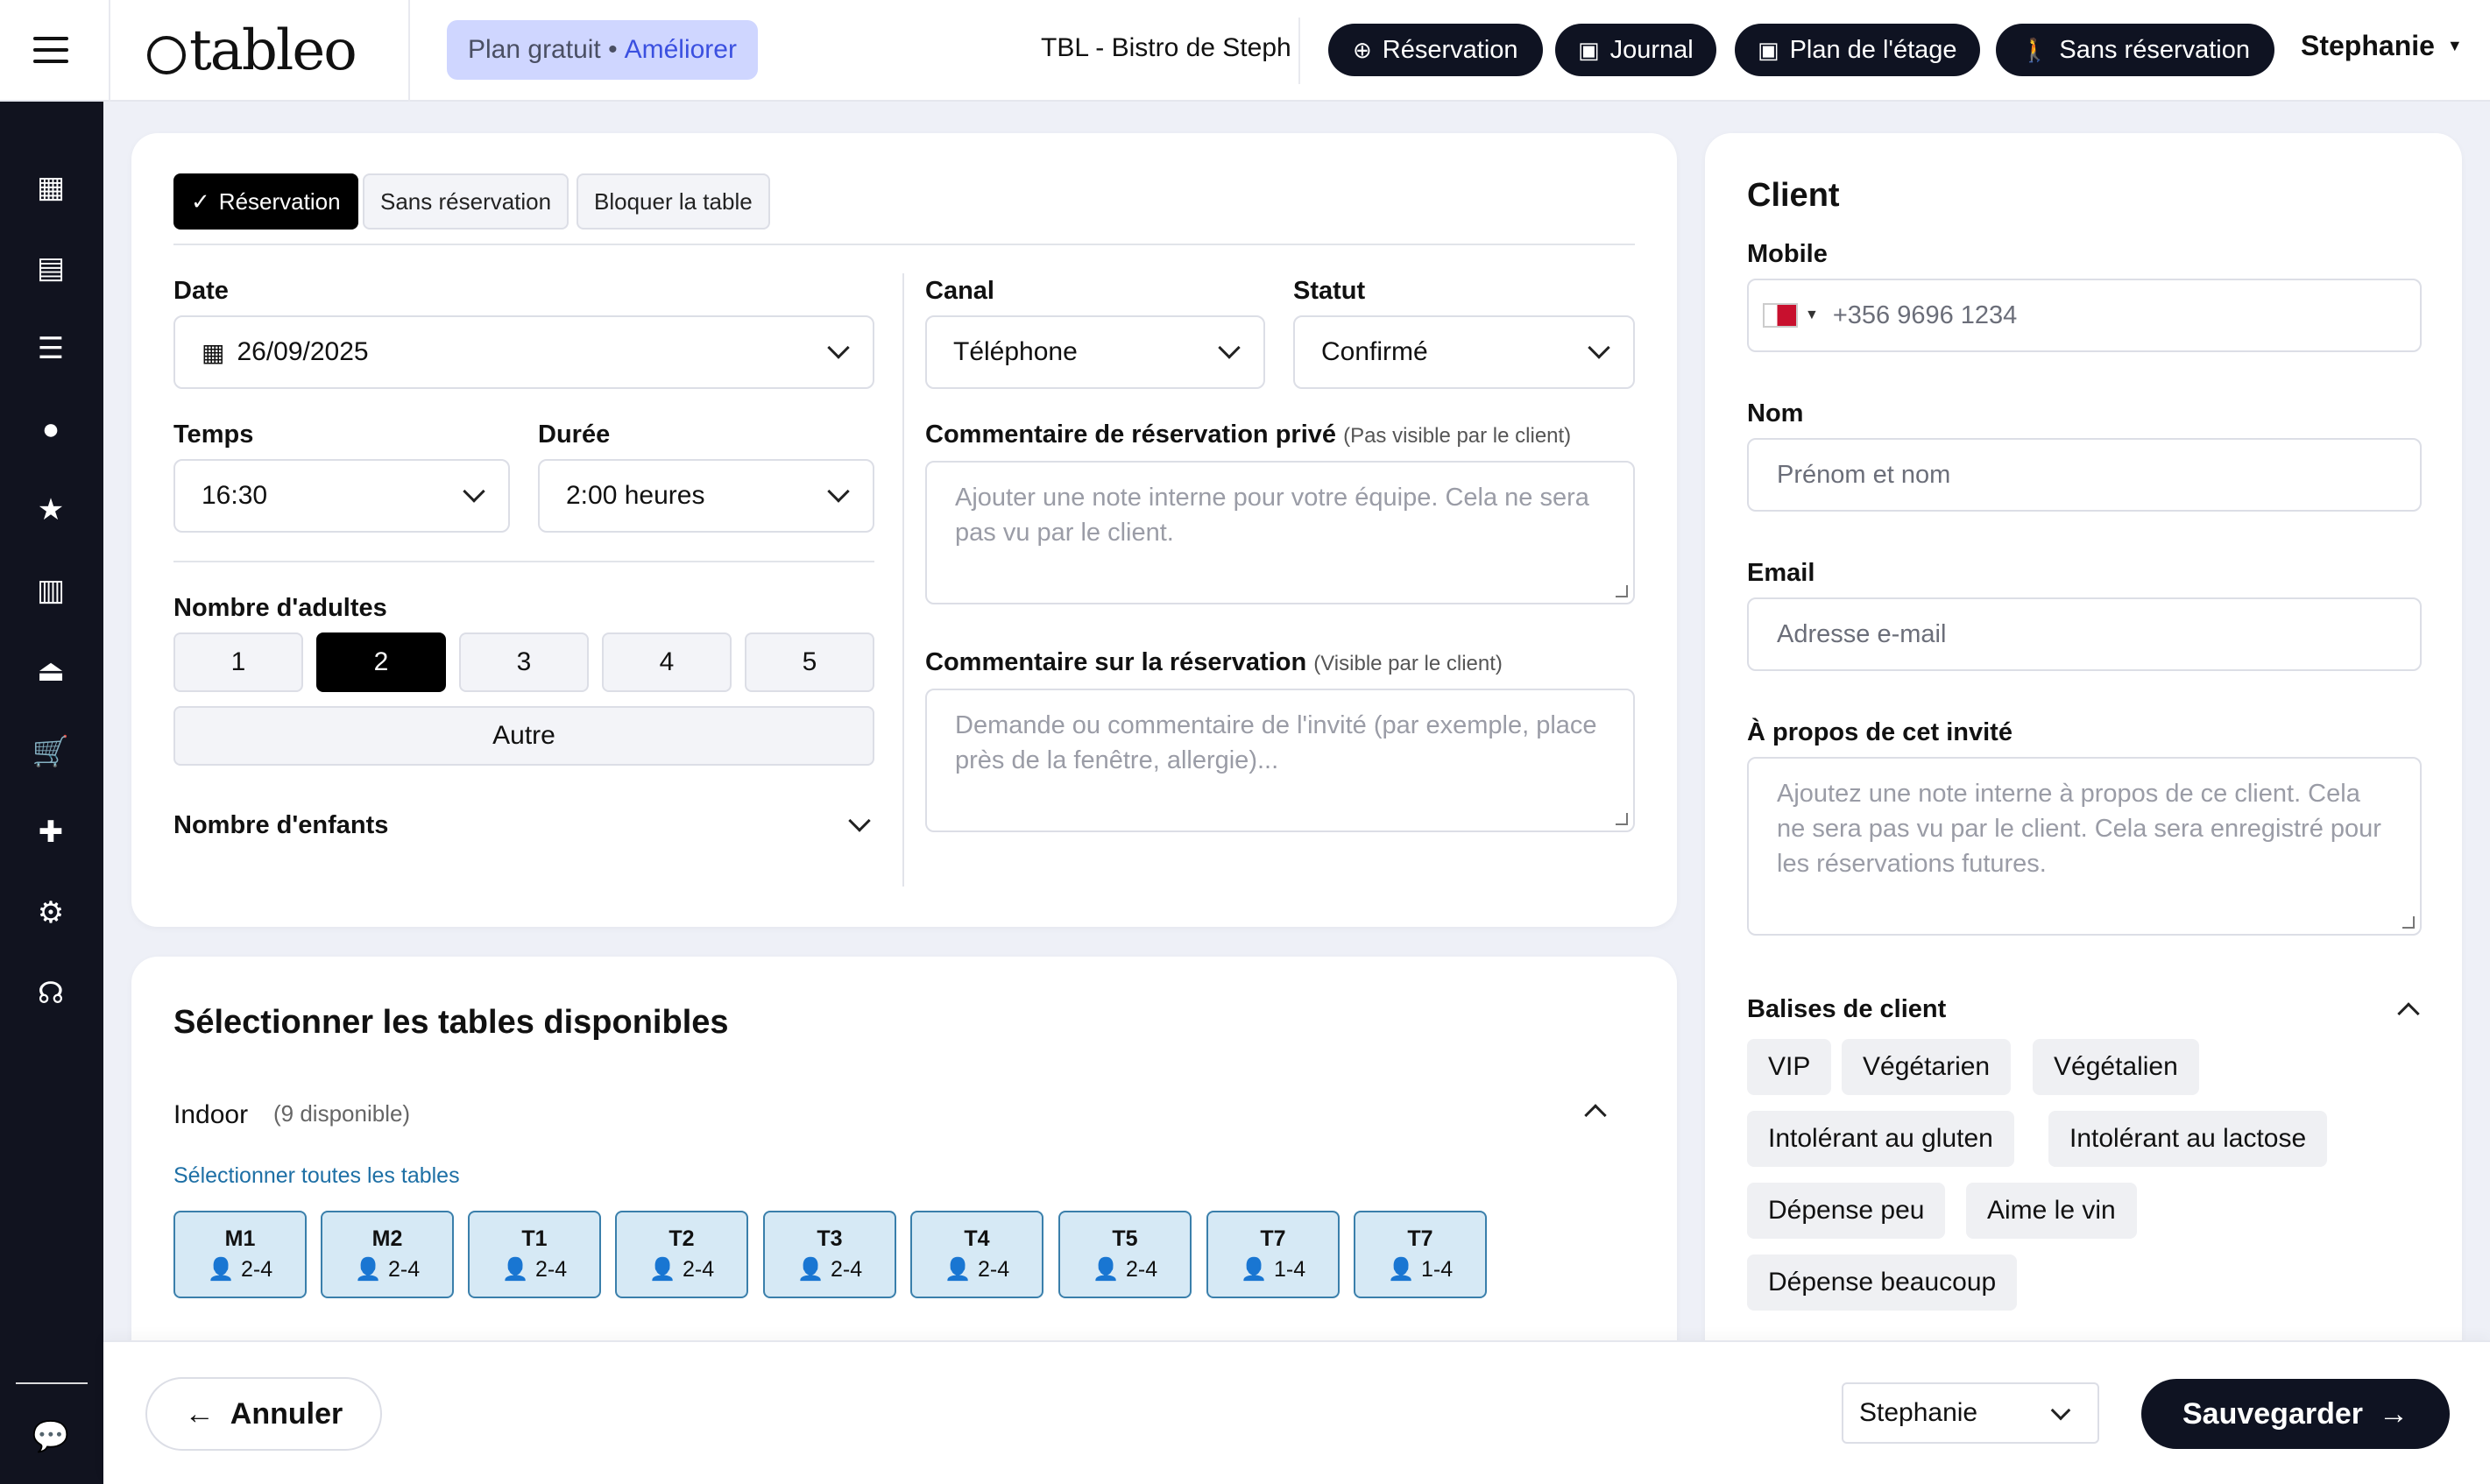  Describe the element at coordinates (1881, 1139) in the screenshot. I see `client-tag: Intolérant au gluten` at that location.